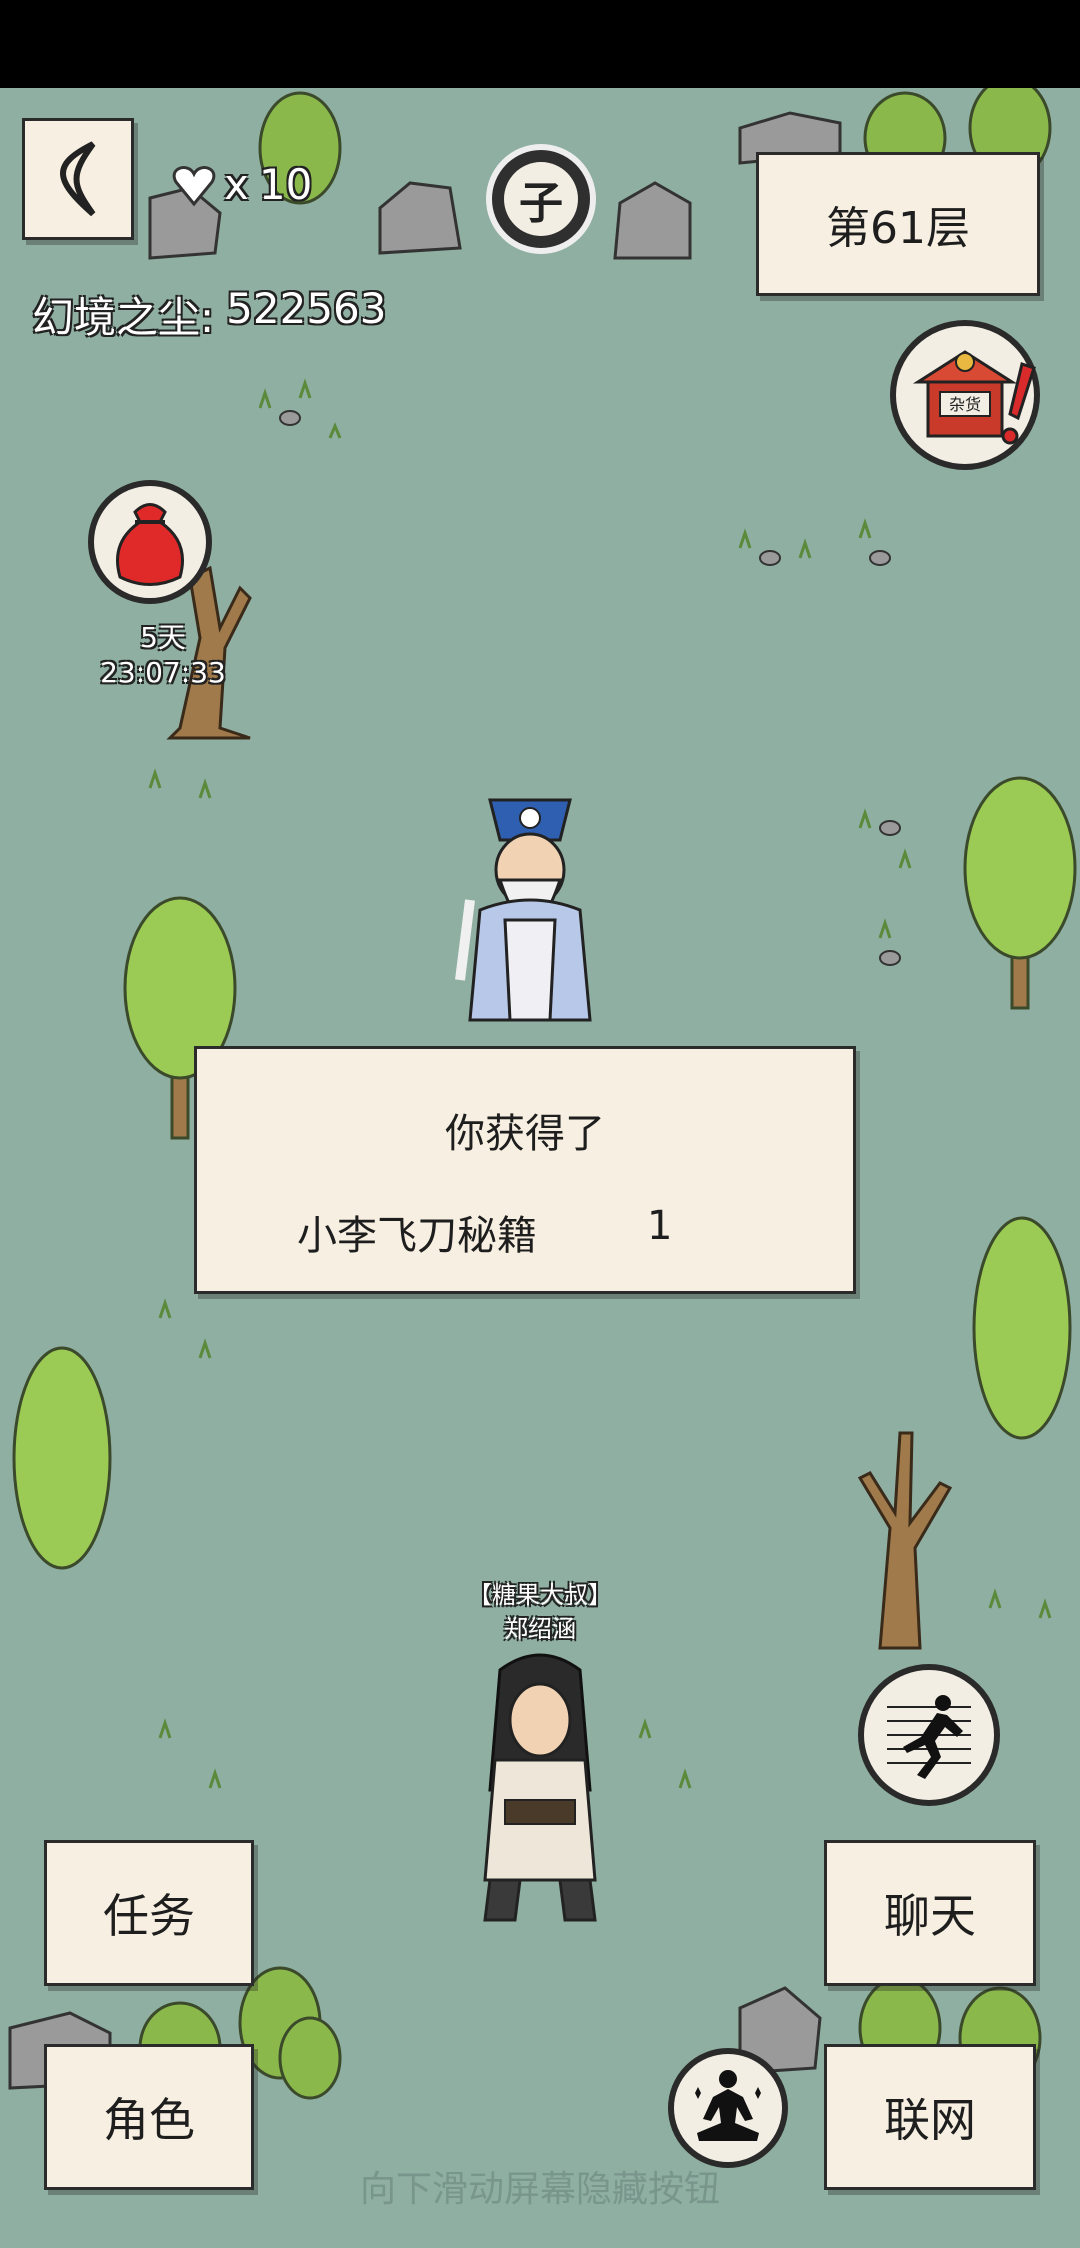 This screenshot has height=2248, width=1080. I want to click on lives-counter: x 10, so click(242, 184).